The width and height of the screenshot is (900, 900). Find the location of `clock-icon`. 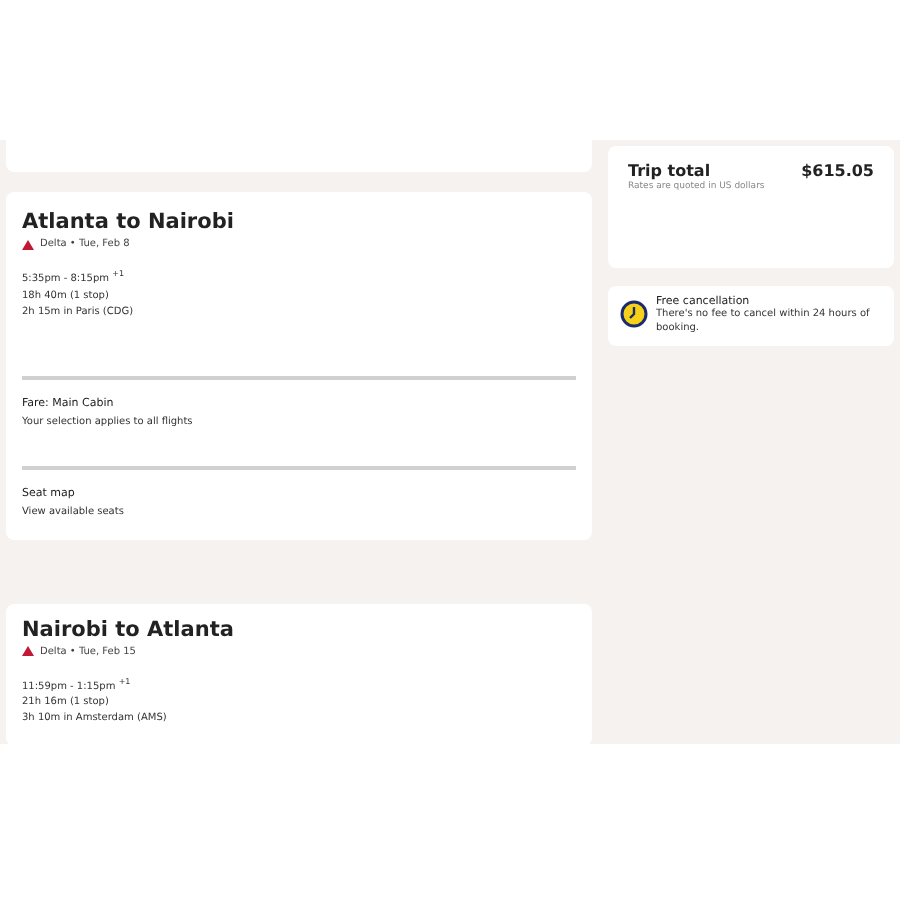

clock-icon is located at coordinates (634, 314).